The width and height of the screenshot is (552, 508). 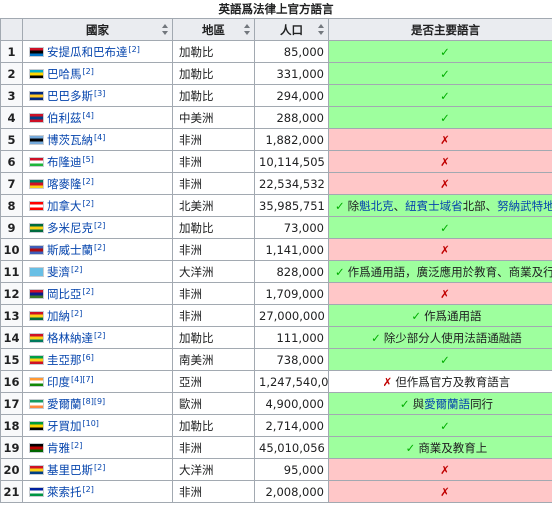 I want to click on population-header: 人口, so click(x=291, y=29).